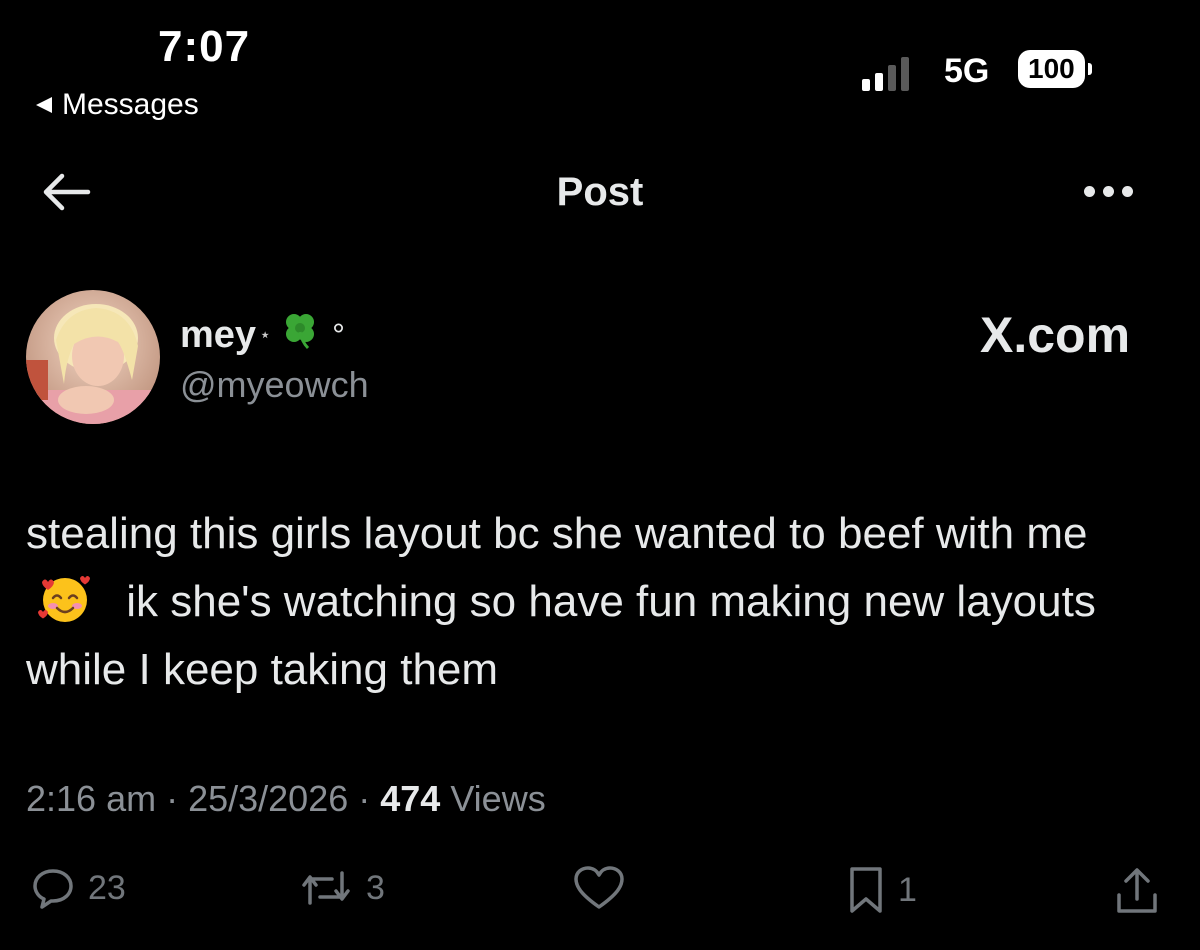  I want to click on repost-button: 3, so click(341, 888).